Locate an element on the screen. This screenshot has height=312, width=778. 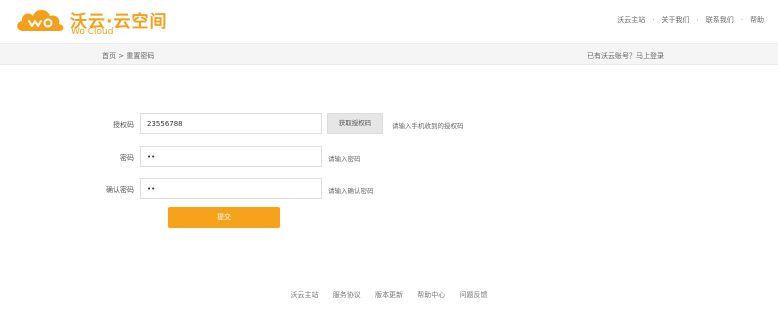
footer-link-version-updates: 版本更新 is located at coordinates (389, 295).